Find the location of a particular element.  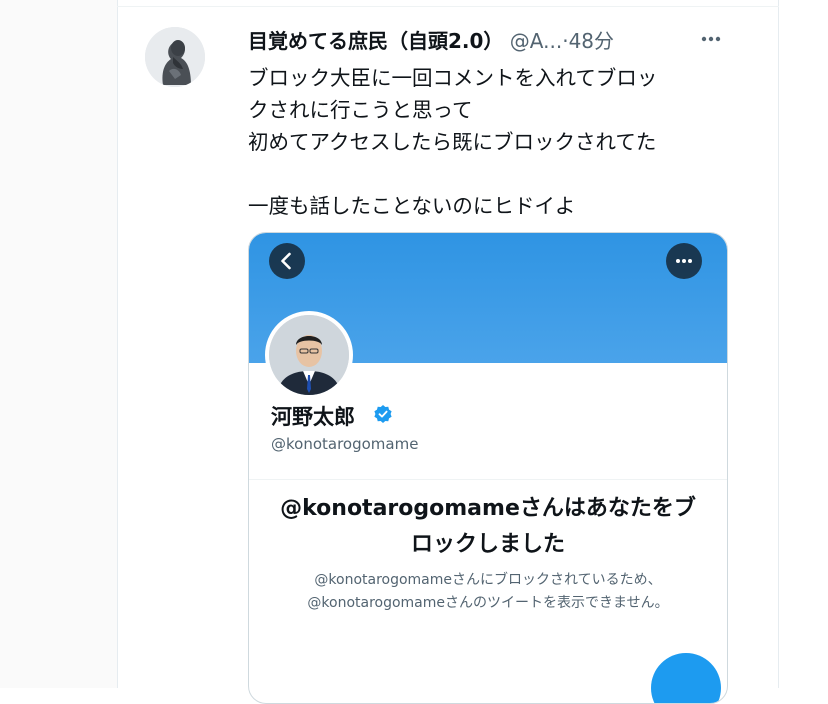

left-gutter is located at coordinates (58, 344).